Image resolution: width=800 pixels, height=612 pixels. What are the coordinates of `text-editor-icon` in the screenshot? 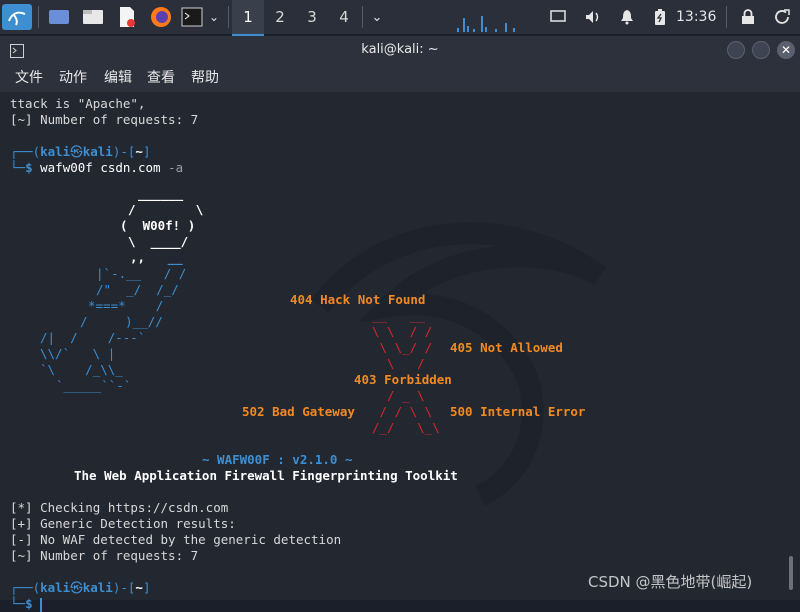 It's located at (127, 17).